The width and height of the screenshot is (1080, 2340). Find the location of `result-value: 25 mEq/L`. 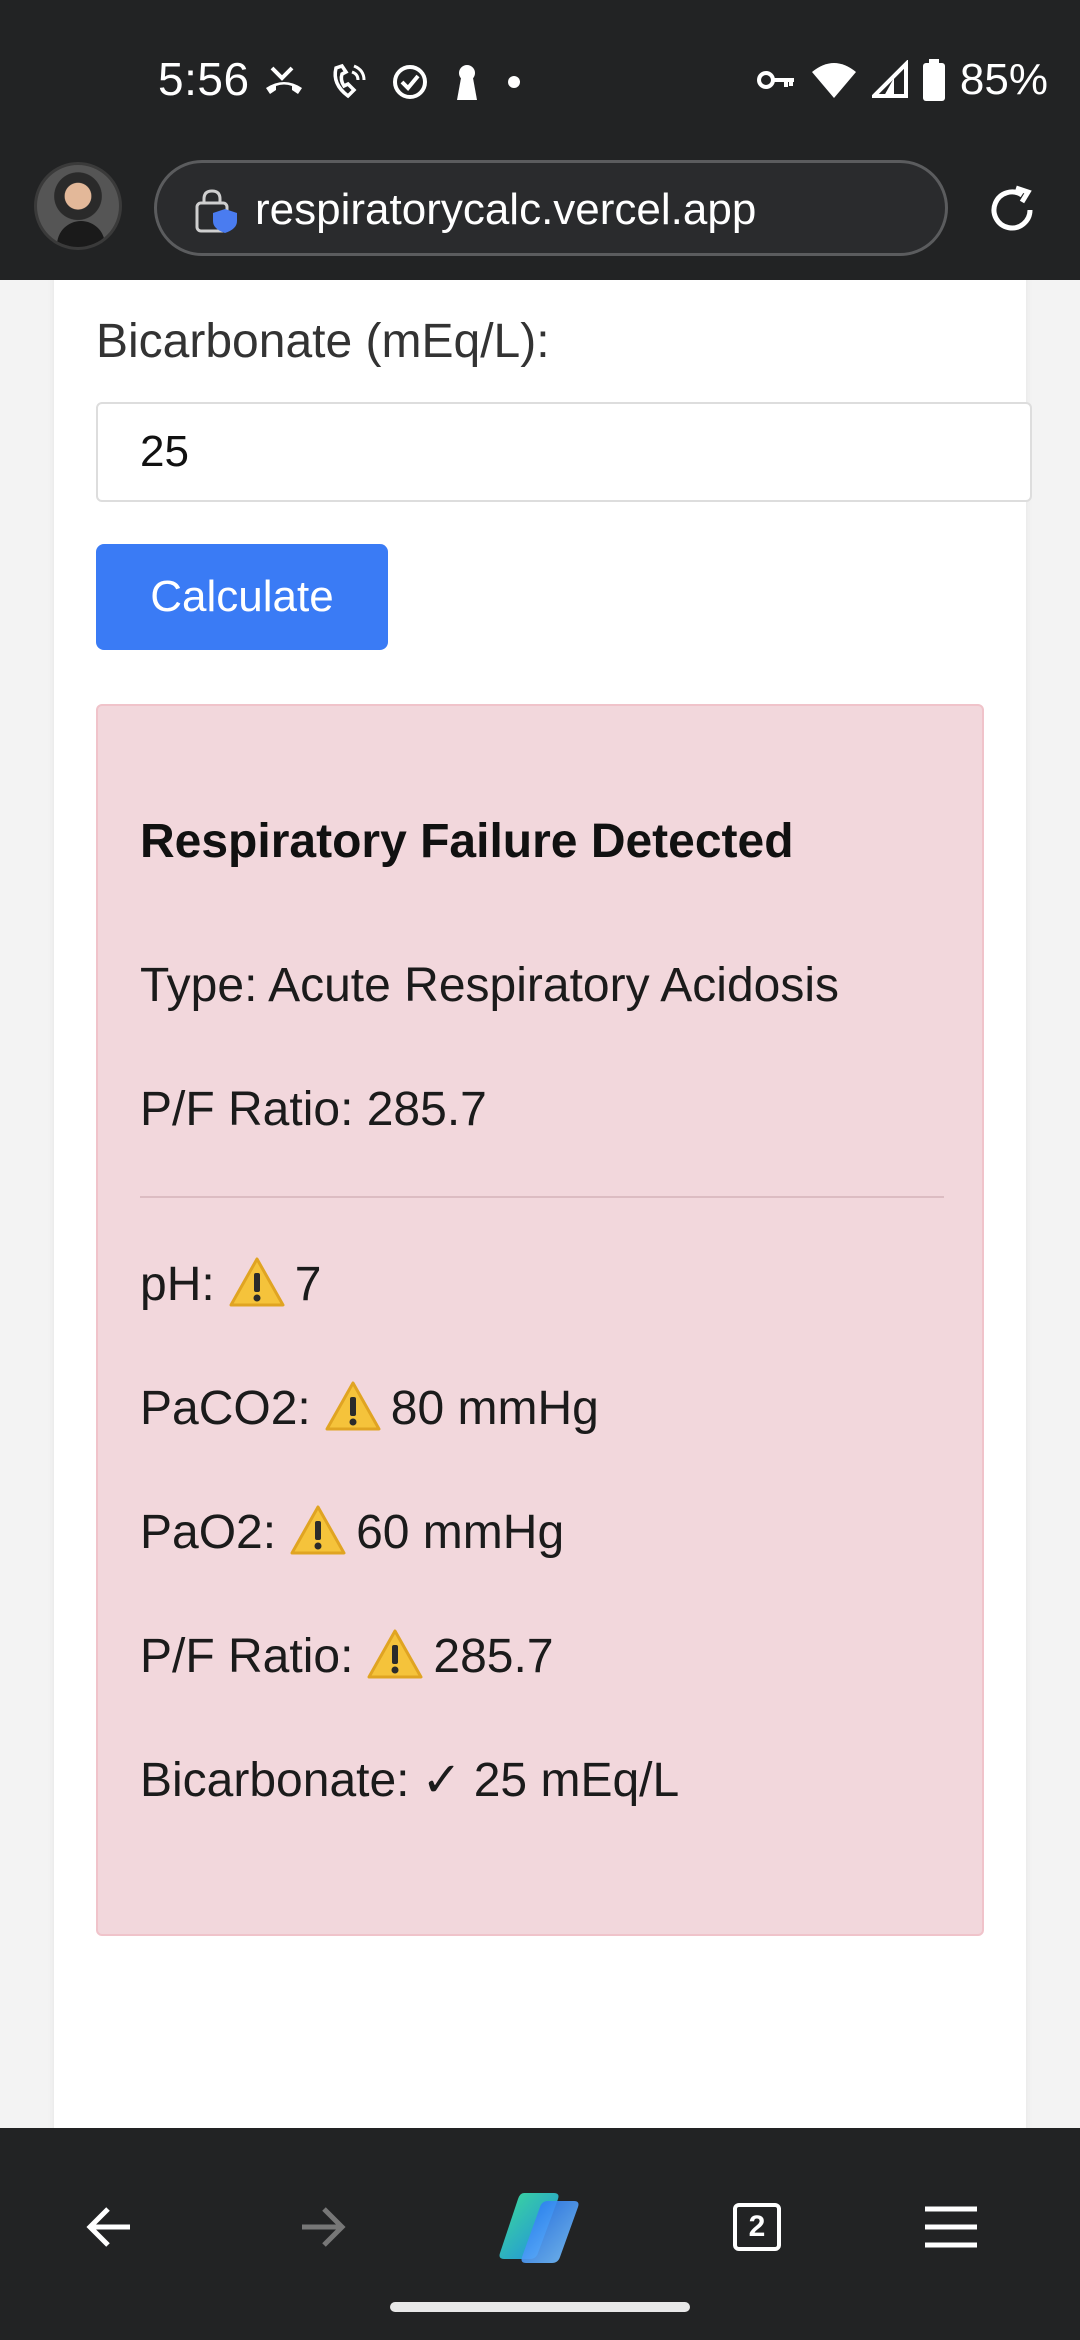

result-value: 25 mEq/L is located at coordinates (576, 1780).